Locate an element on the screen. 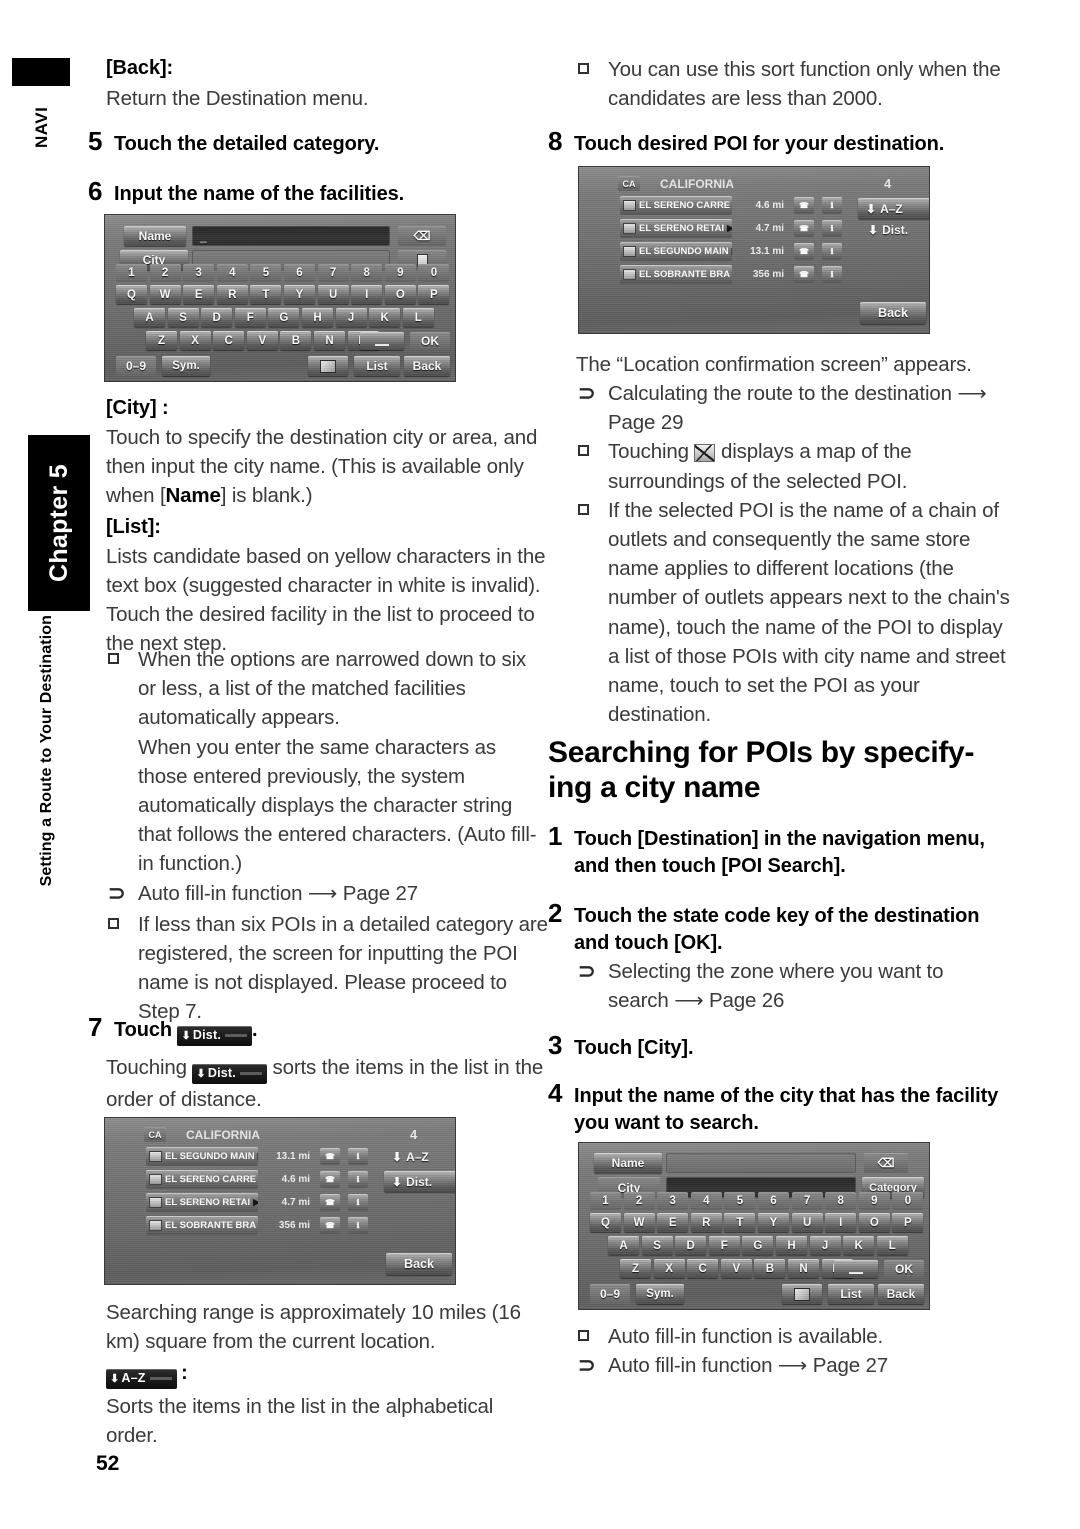 Image resolution: width=1080 pixels, height=1529 pixels. kbname-key-D: D is located at coordinates (217, 317).